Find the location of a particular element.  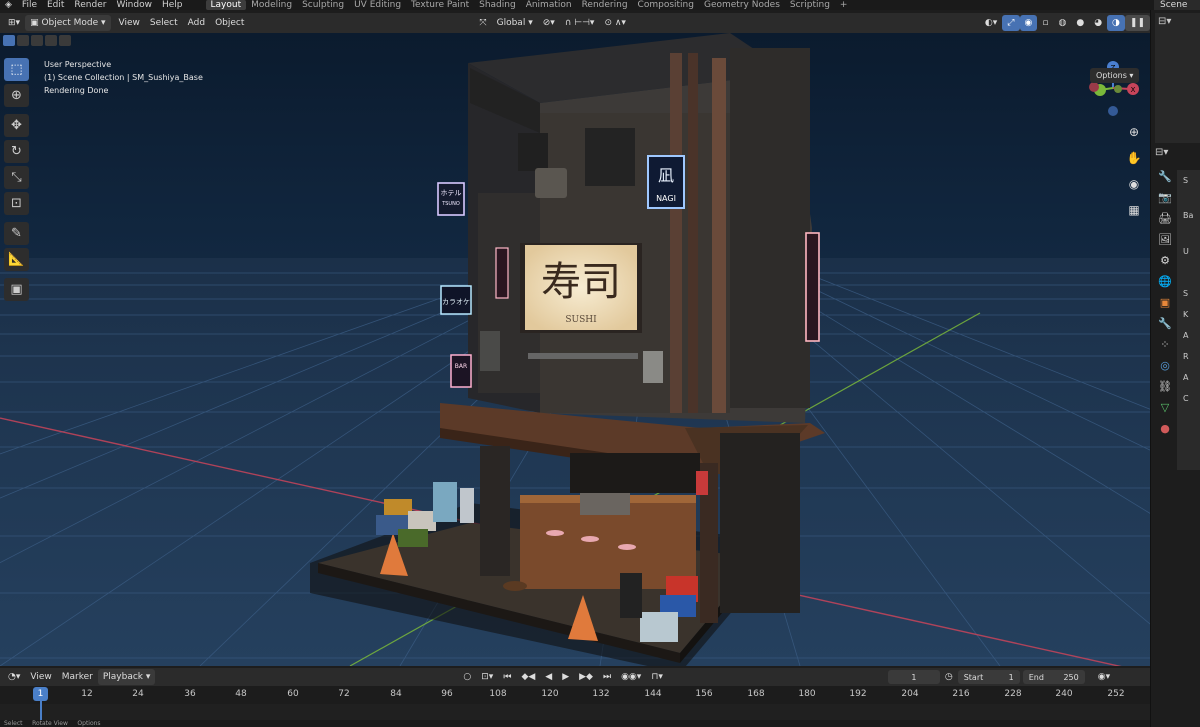

tab-sculpting: Sculpting is located at coordinates (323, 5).